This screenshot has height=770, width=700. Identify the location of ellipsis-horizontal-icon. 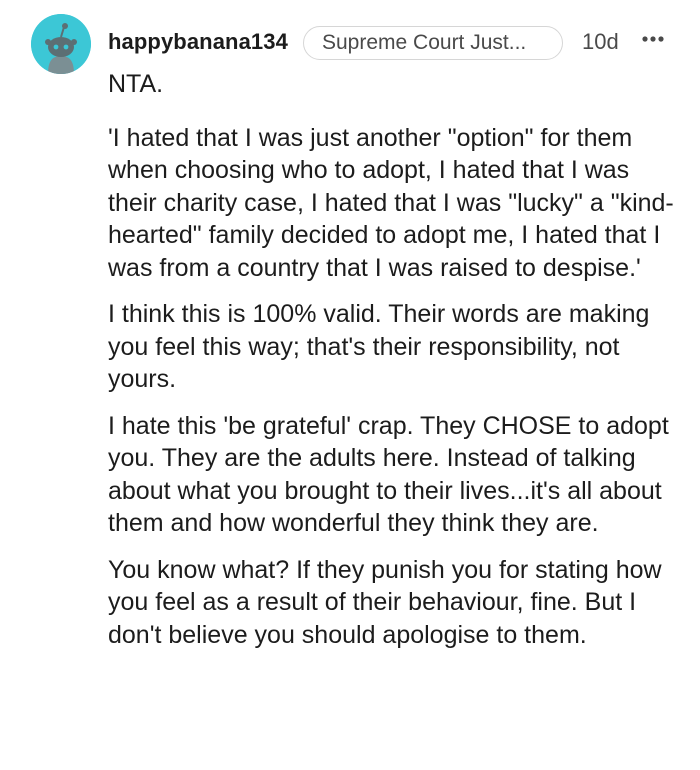
(653, 39).